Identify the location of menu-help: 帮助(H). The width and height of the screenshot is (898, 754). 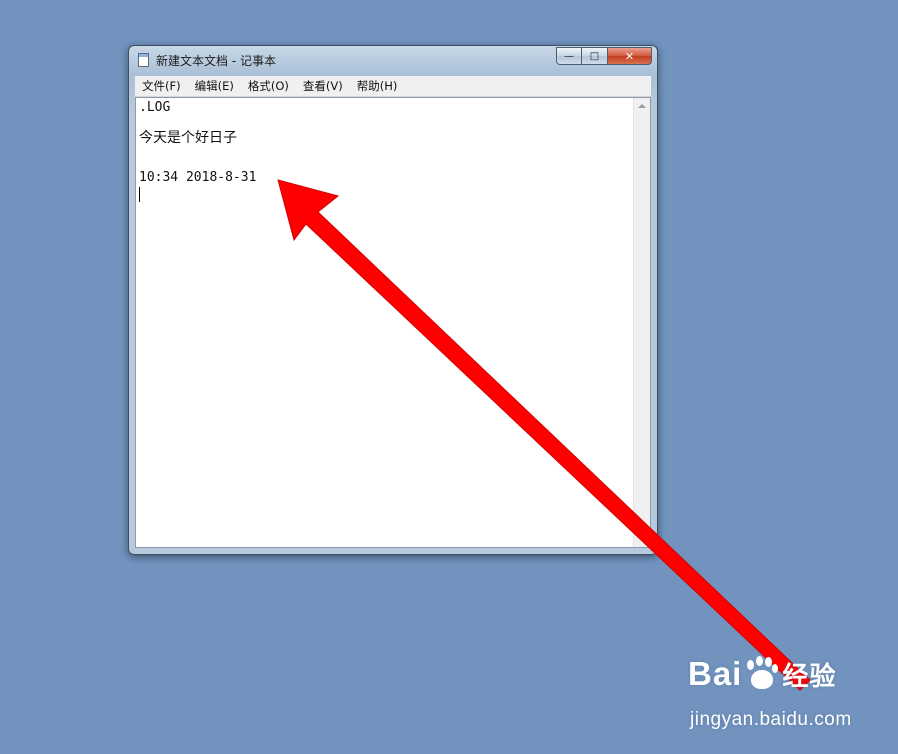
(377, 86).